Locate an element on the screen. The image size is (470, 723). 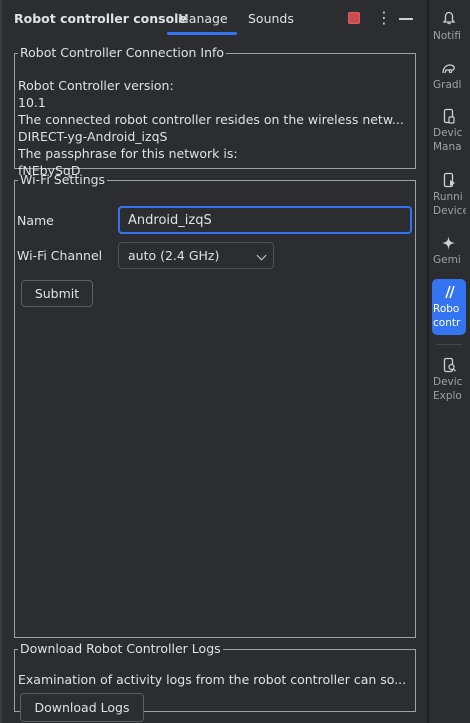
gradle-icon is located at coordinates (448, 69).